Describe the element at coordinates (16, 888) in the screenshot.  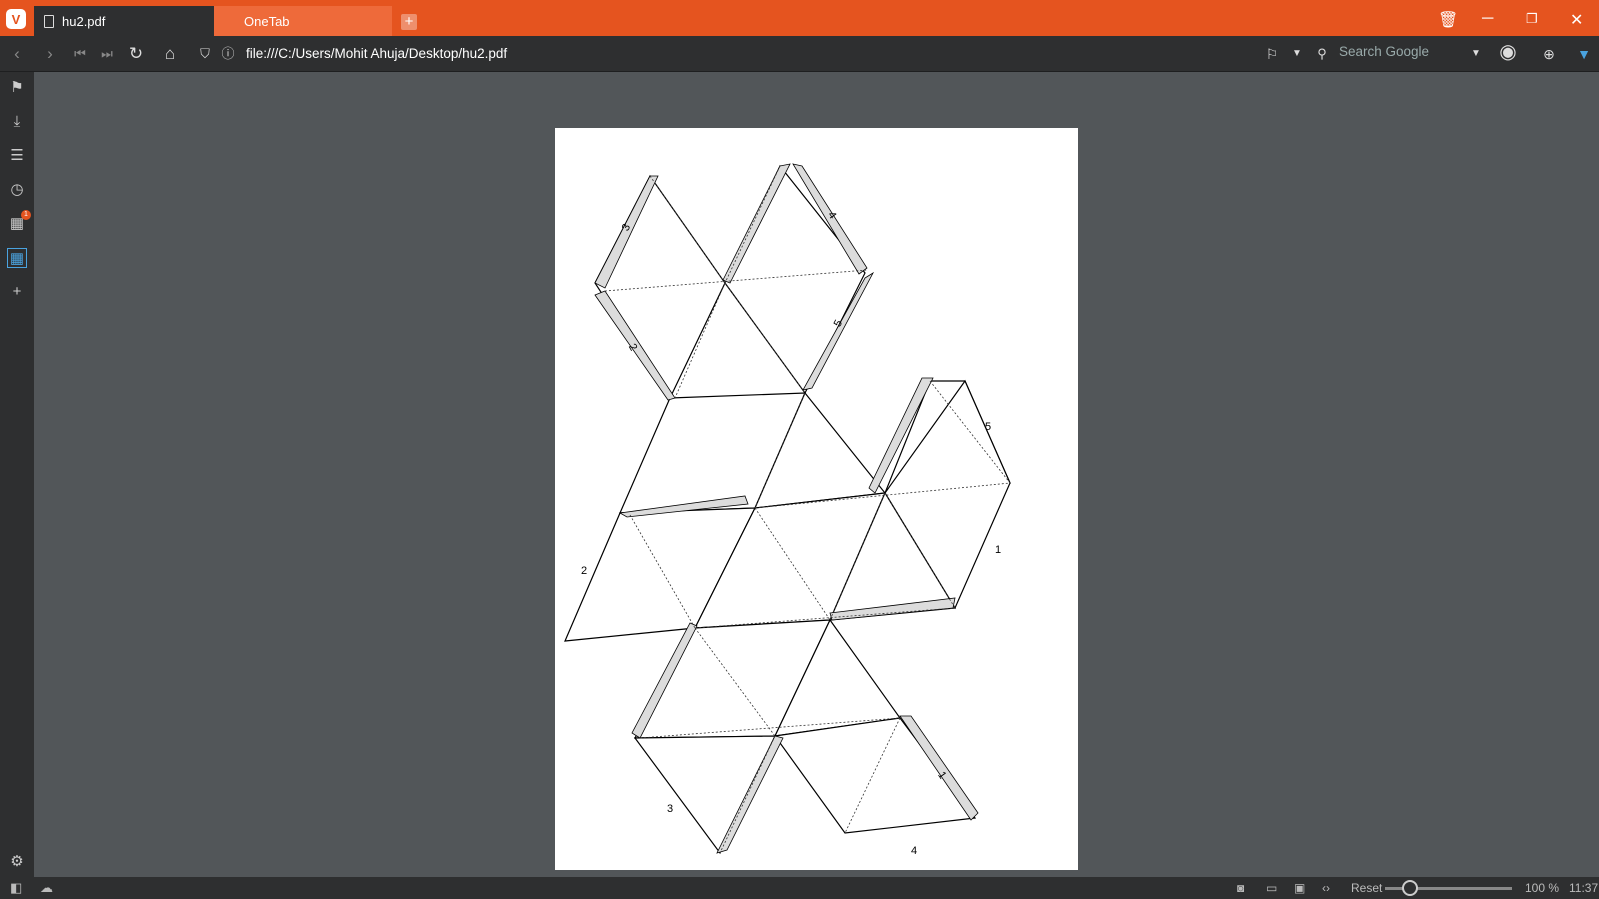
I see `panel-toggle-icon: ◧` at that location.